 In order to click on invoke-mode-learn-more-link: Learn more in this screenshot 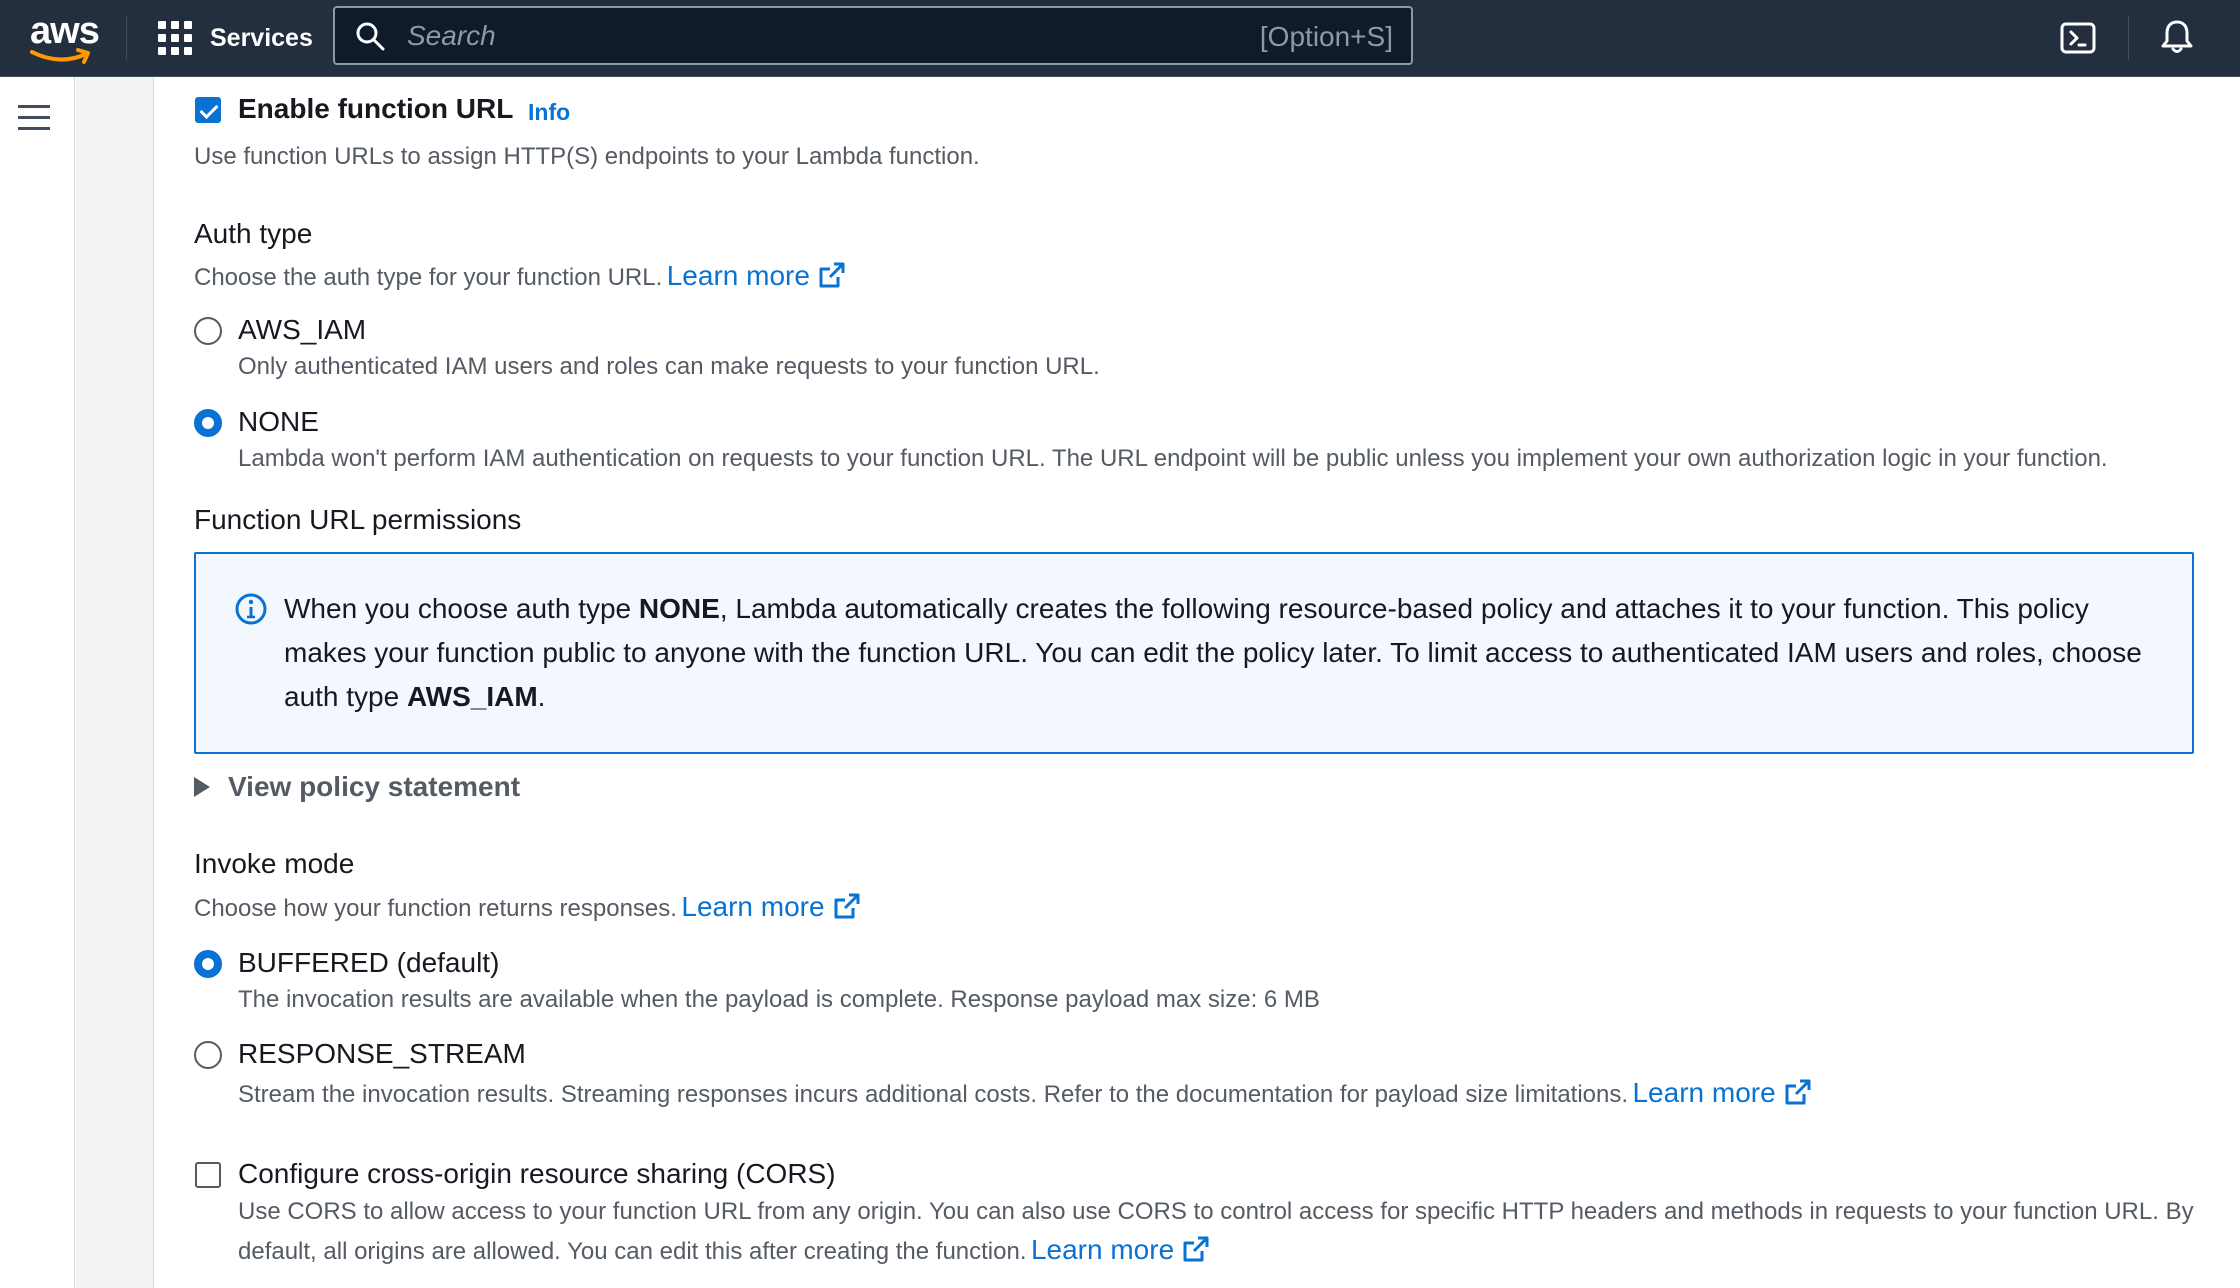, I will do `click(770, 906)`.